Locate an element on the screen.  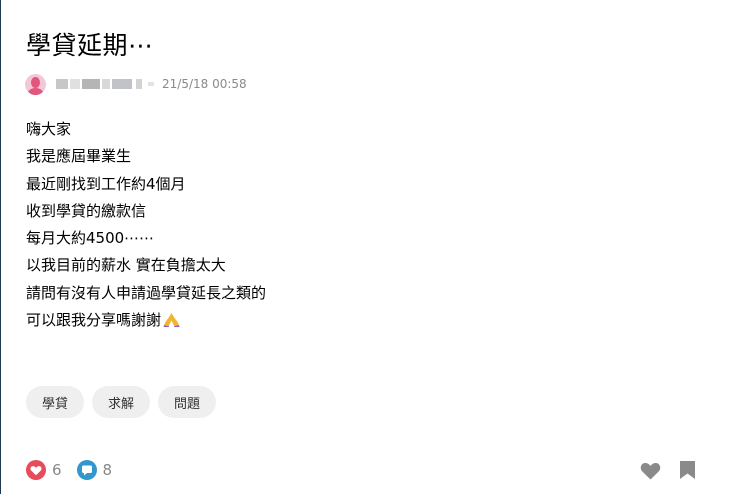
post-title: 學貸延期⋯ is located at coordinates (90, 45).